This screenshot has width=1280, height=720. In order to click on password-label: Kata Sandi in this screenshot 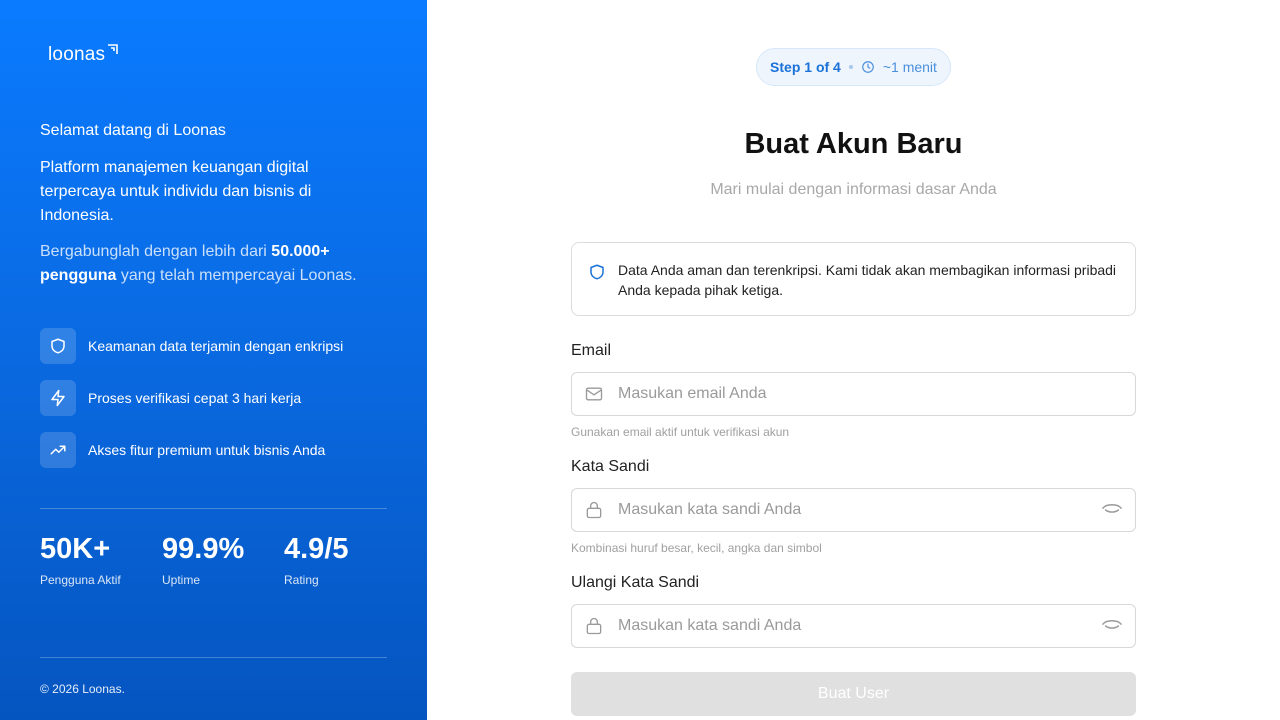, I will do `click(610, 466)`.